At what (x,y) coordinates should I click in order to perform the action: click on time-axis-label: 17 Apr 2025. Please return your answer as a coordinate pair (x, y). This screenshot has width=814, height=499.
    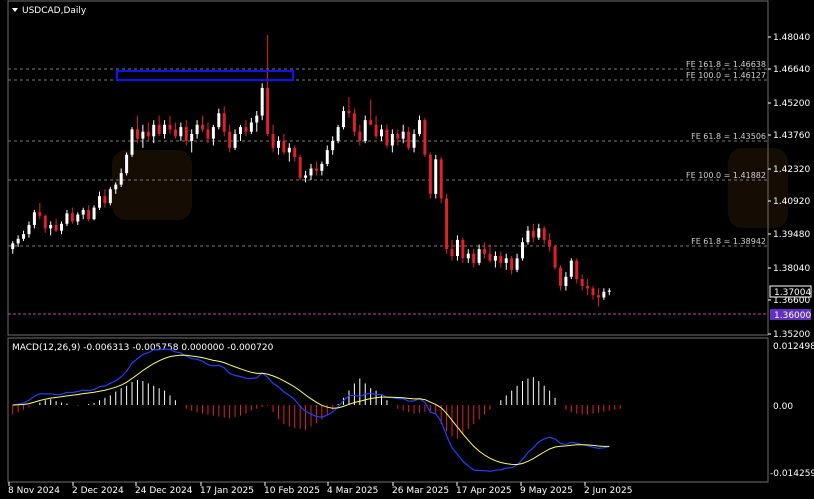
    Looking at the image, I should click on (484, 490).